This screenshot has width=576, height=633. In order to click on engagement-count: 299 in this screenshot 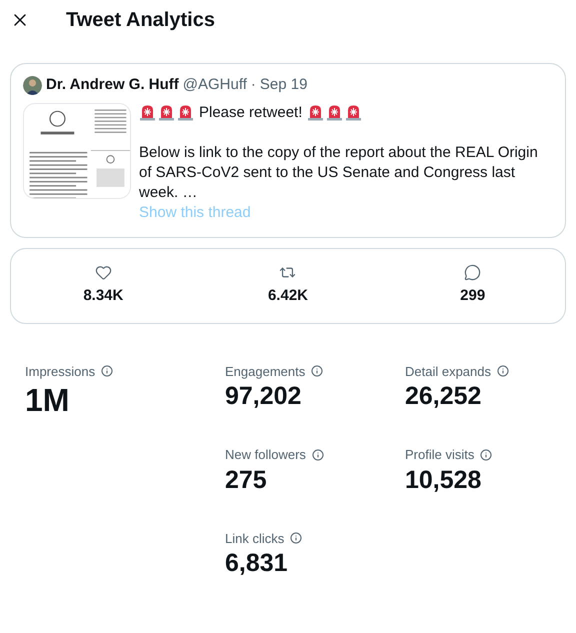, I will do `click(473, 296)`.